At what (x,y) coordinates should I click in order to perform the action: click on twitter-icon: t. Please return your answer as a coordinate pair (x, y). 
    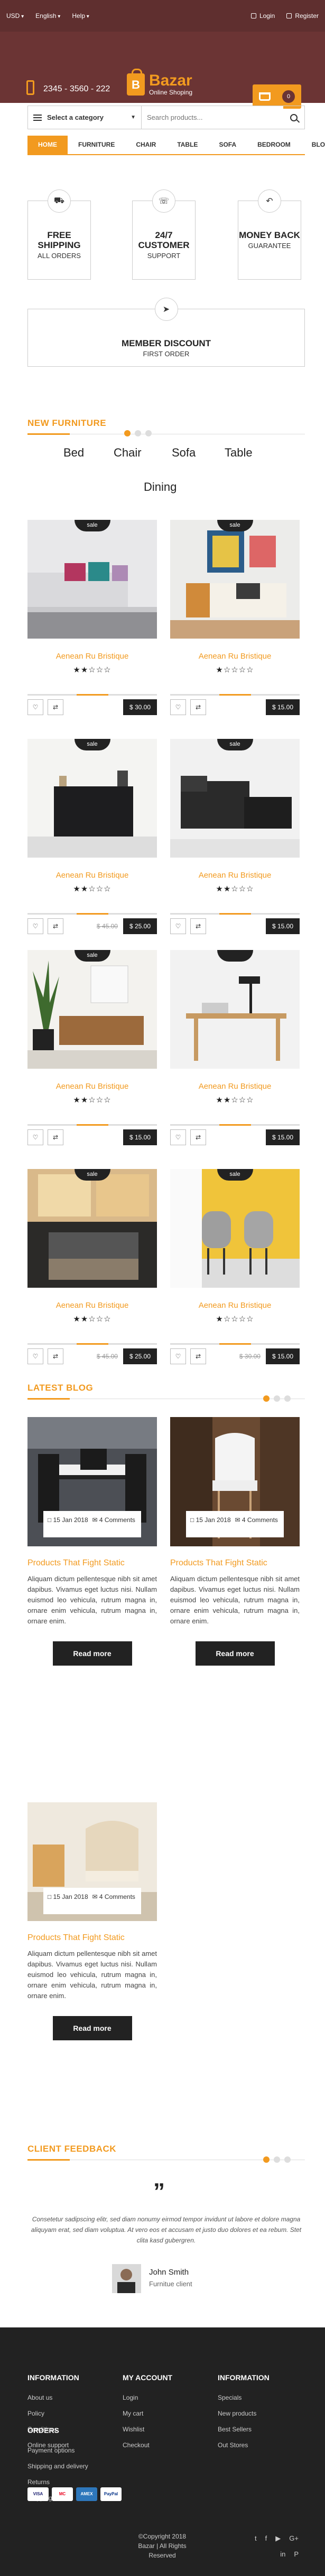
    Looking at the image, I should click on (256, 2538).